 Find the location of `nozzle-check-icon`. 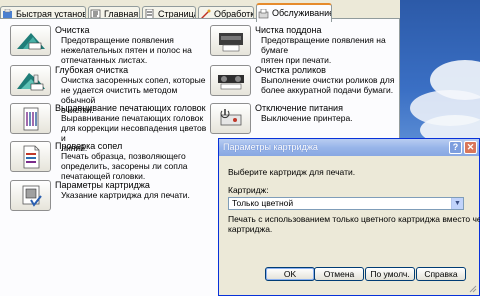

nozzle-check-icon is located at coordinates (31, 157).